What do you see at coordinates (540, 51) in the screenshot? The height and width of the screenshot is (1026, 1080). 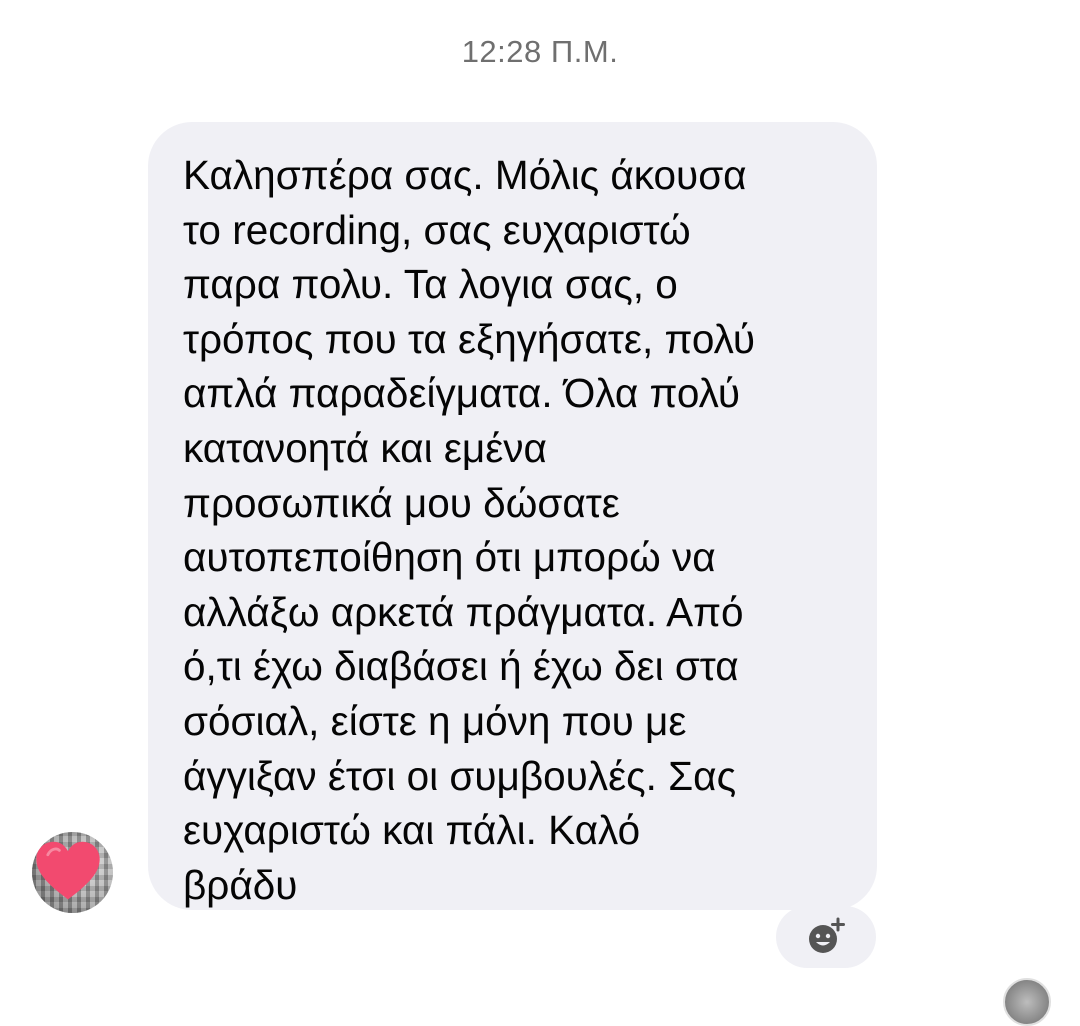 I see `message-timestamp: 12:28 Π.Μ.` at bounding box center [540, 51].